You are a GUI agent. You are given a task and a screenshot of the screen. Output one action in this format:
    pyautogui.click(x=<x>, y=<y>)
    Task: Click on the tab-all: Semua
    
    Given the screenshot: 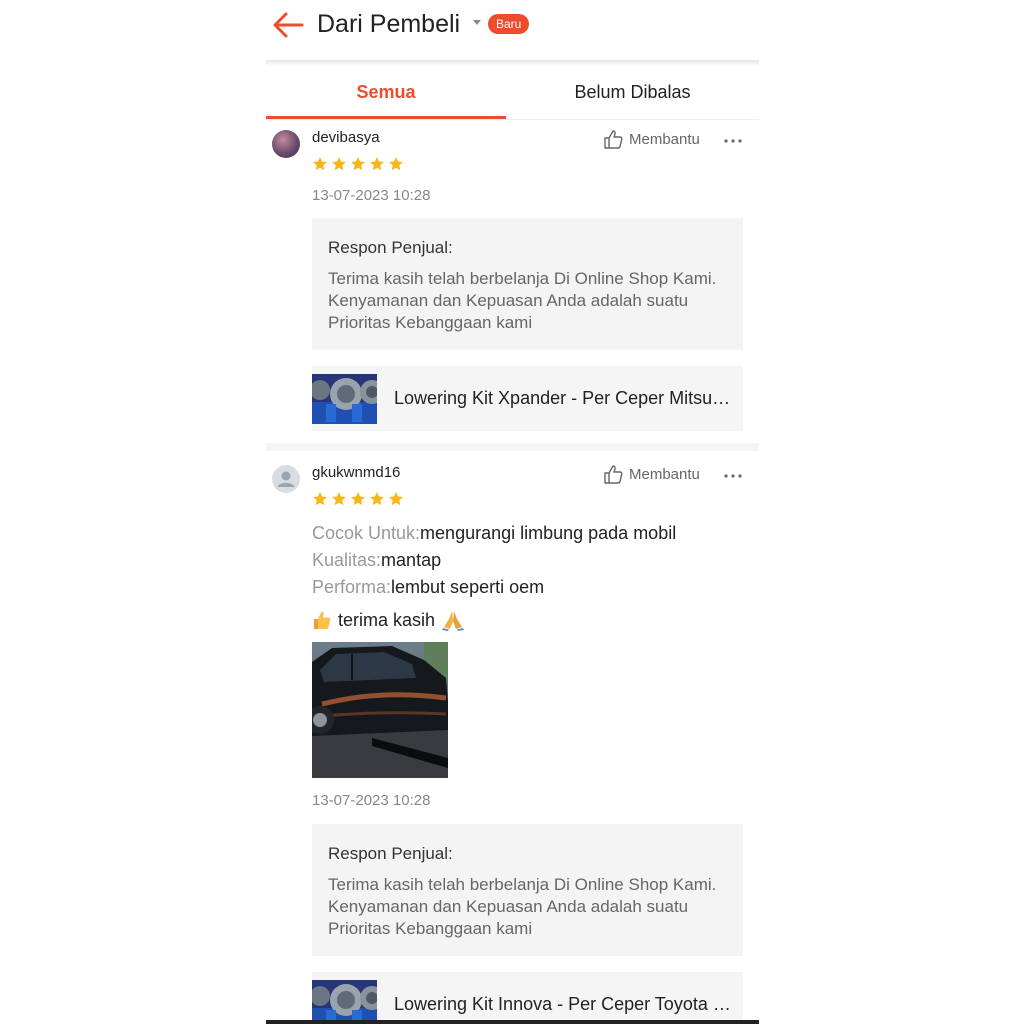 What is the action you would take?
    pyautogui.click(x=386, y=92)
    